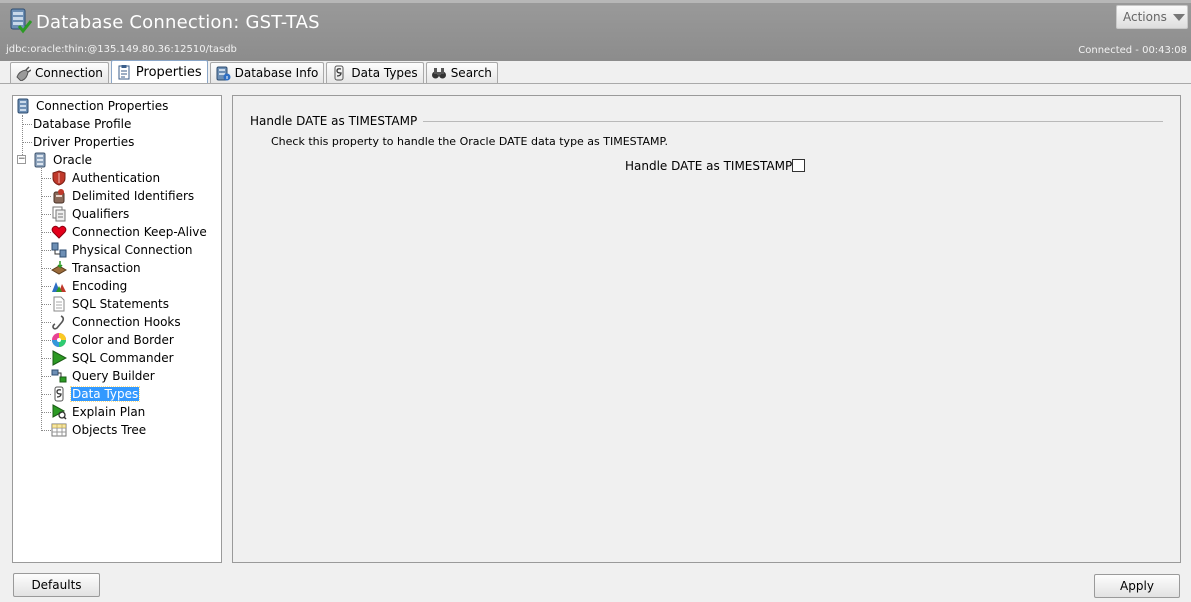 This screenshot has height=602, width=1191. What do you see at coordinates (102, 105) in the screenshot?
I see `tree-item-label: Connection Properties` at bounding box center [102, 105].